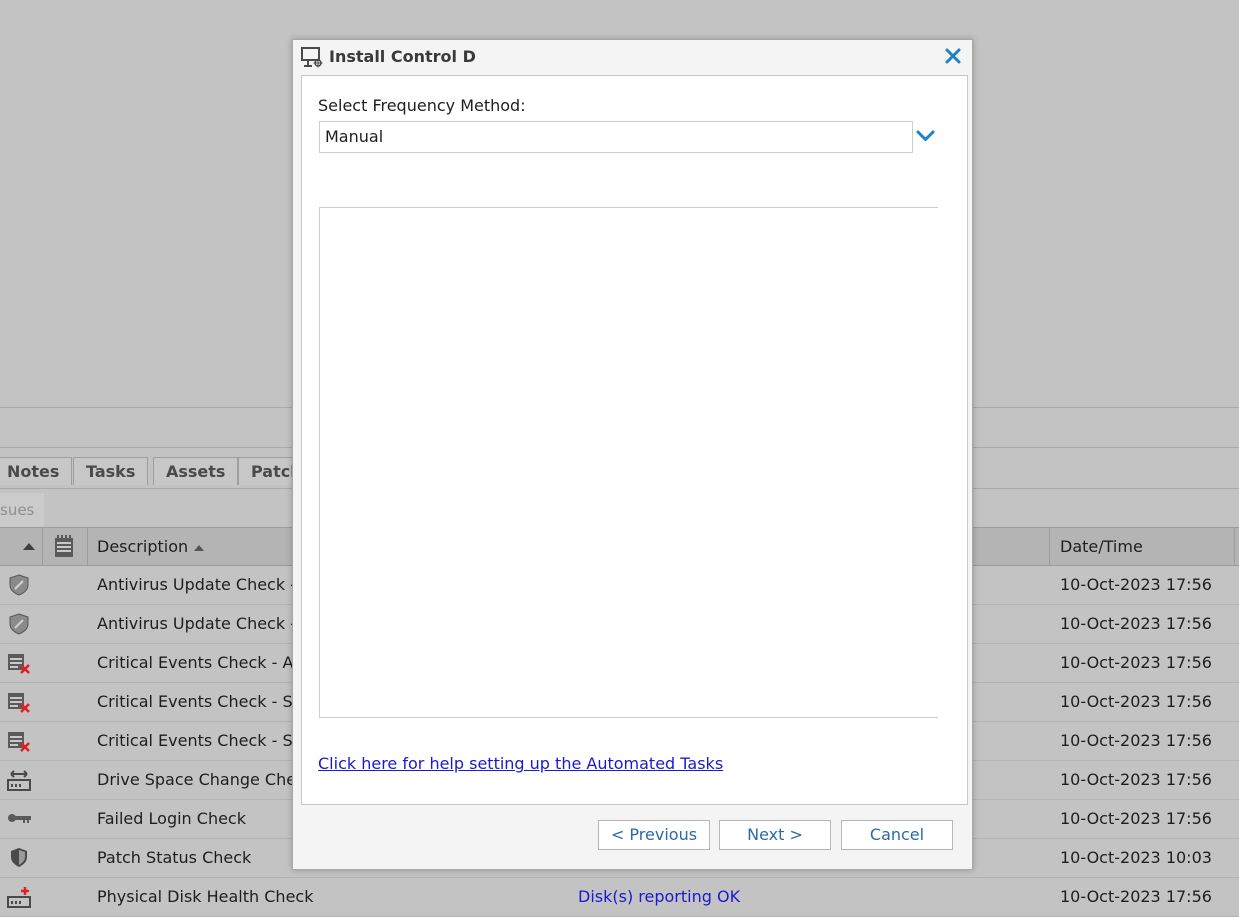  I want to click on chevron-down-icon, so click(925, 135).